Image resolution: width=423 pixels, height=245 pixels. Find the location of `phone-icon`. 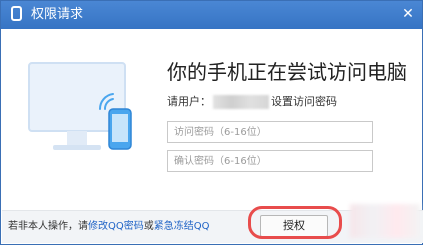

phone-icon is located at coordinates (120, 129).